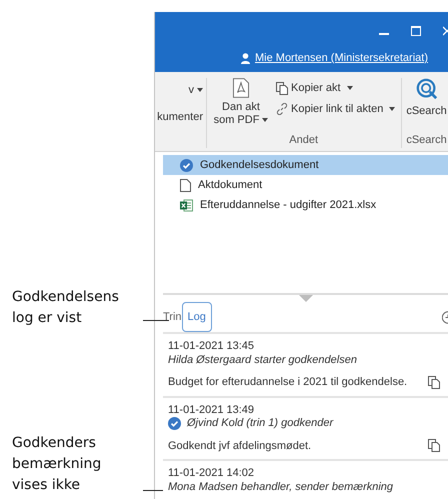 The image size is (448, 499). Describe the element at coordinates (241, 88) in the screenshot. I see `pdf-icon` at that location.